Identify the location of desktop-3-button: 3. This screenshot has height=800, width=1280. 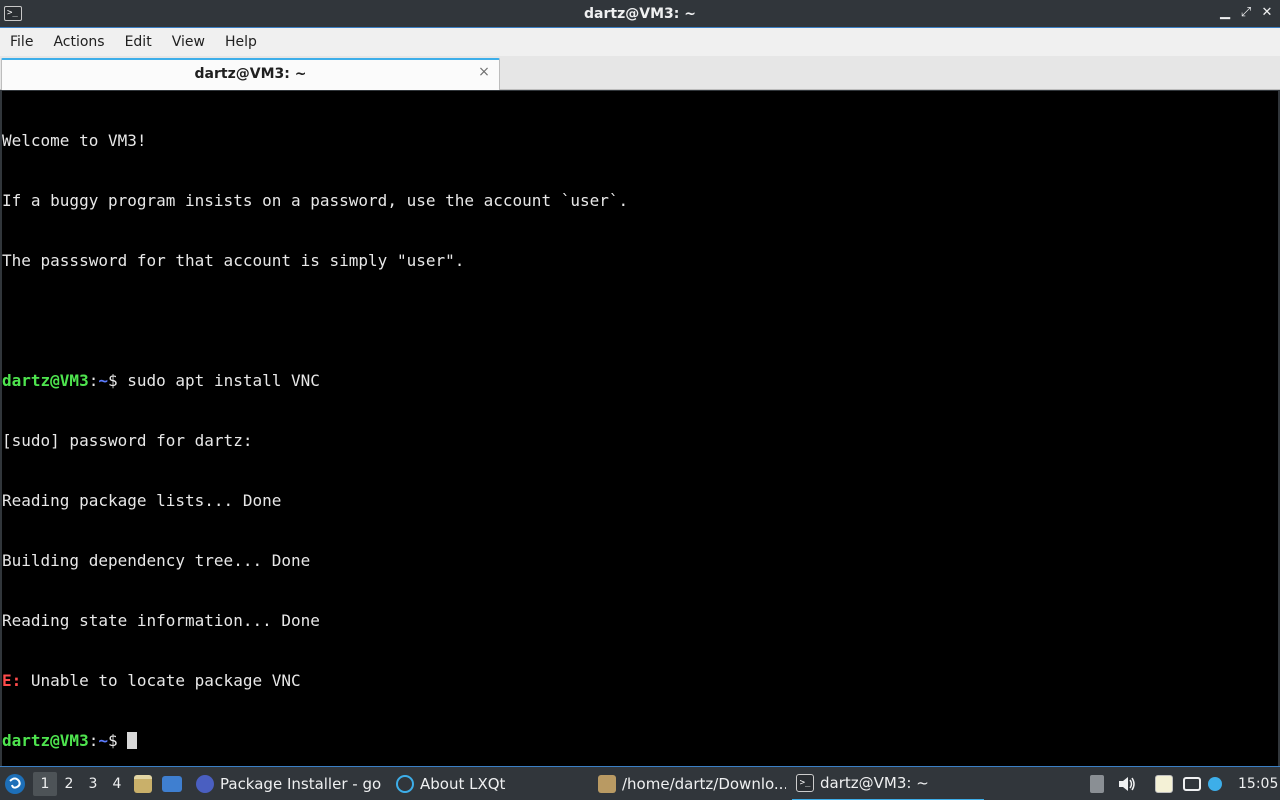
(93, 783).